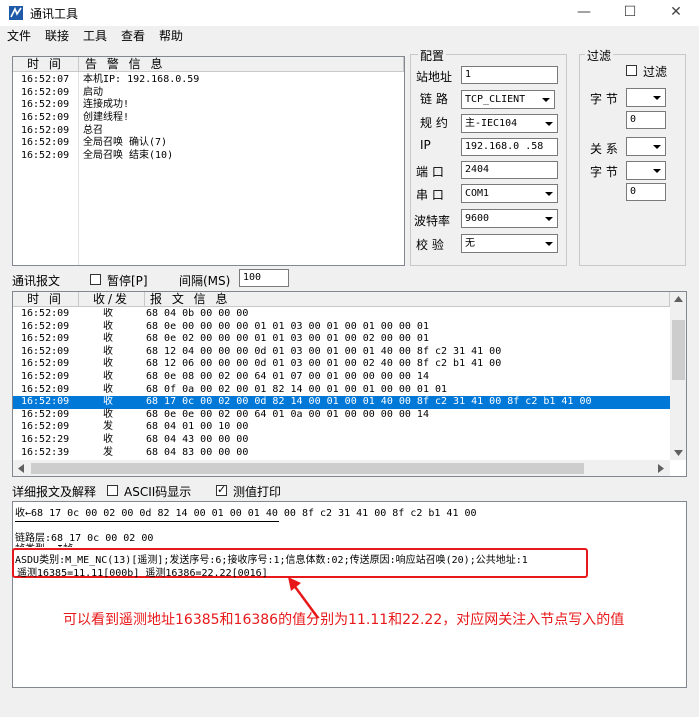 The height and width of the screenshot is (717, 699). Describe the element at coordinates (21, 468) in the screenshot. I see `scroll-left-icon` at that location.